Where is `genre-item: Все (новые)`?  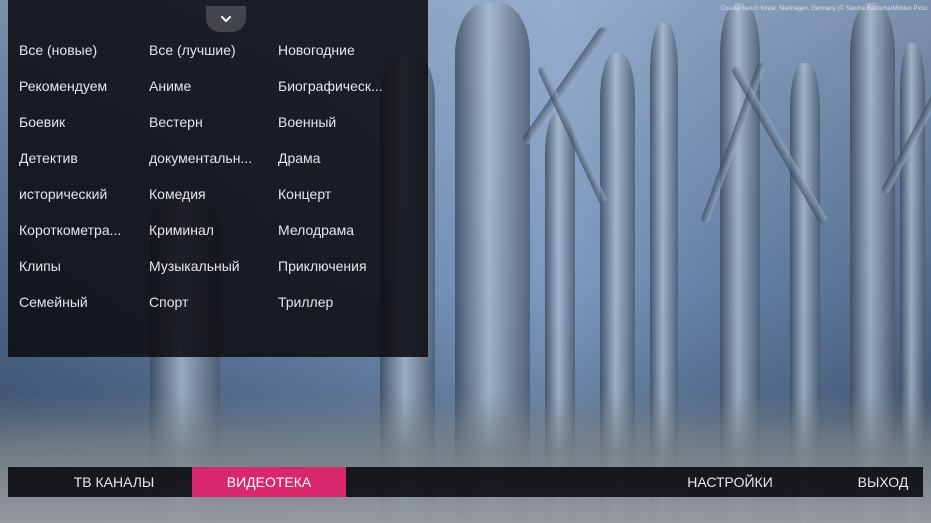
genre-item: Все (новые) is located at coordinates (58, 50).